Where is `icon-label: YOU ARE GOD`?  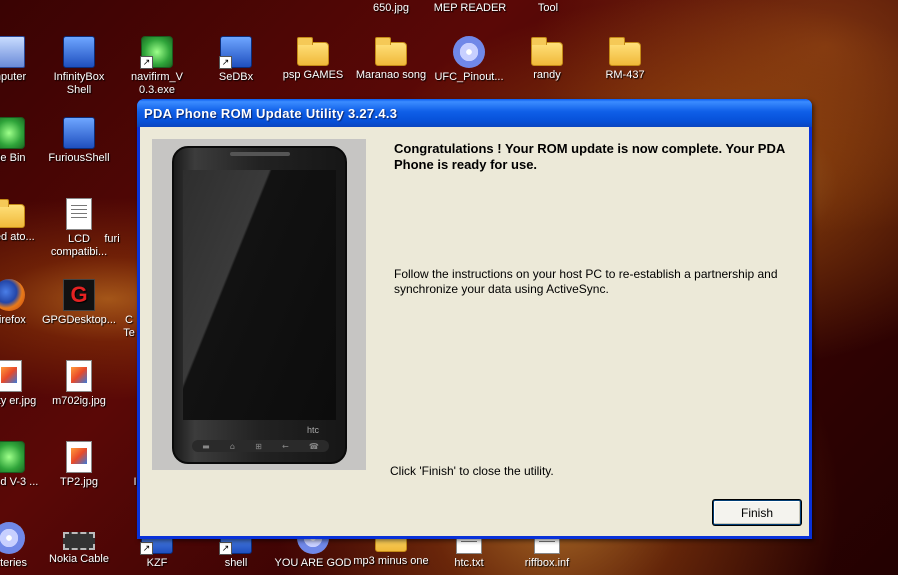
icon-label: YOU ARE GOD is located at coordinates (313, 563).